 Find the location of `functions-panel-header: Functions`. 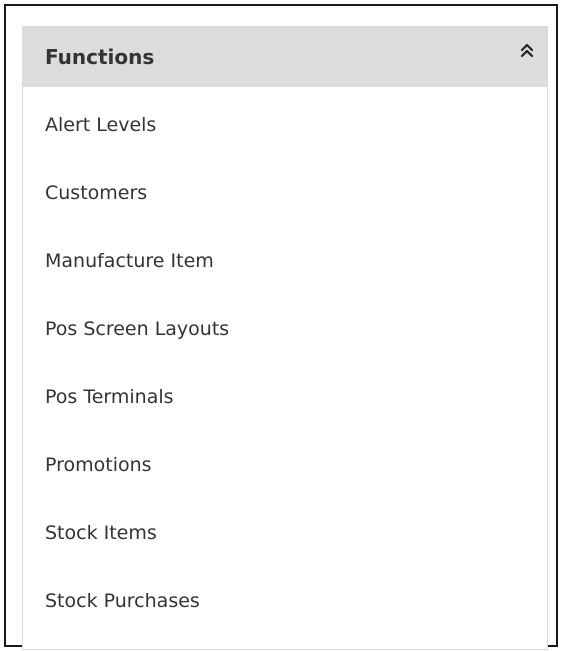

functions-panel-header: Functions is located at coordinates (285, 57).